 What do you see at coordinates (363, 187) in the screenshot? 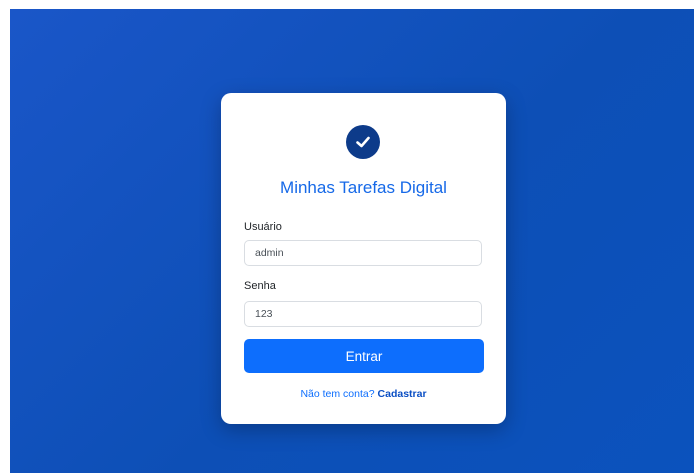
I see `app-title: Minhas Tarefas Digital` at bounding box center [363, 187].